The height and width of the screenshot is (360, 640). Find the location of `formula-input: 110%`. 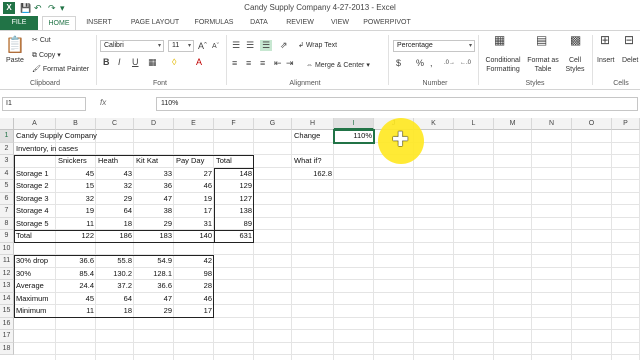

formula-input: 110% is located at coordinates (397, 104).